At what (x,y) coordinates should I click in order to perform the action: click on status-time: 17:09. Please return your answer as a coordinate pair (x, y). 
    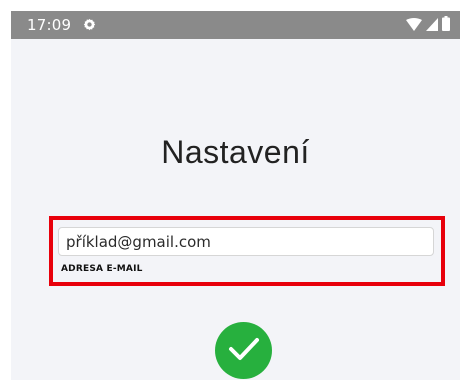
    Looking at the image, I should click on (49, 25).